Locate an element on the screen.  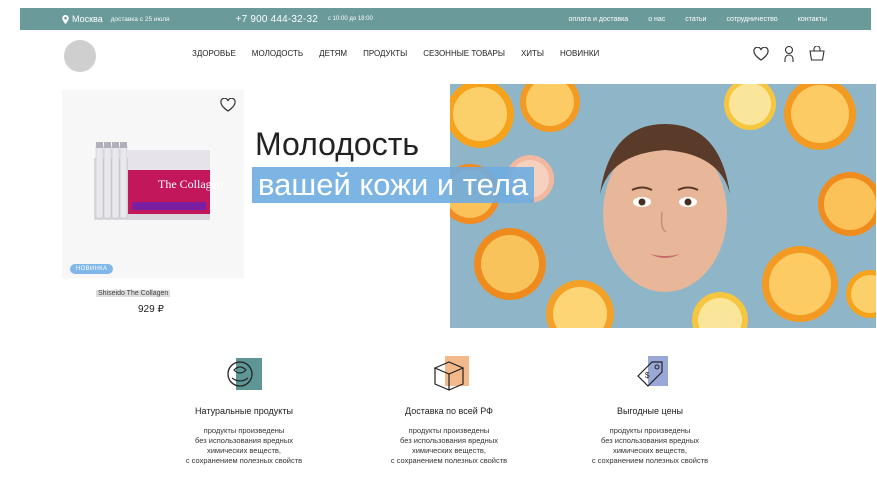
hero-title: Молодость is located at coordinates (337, 144).